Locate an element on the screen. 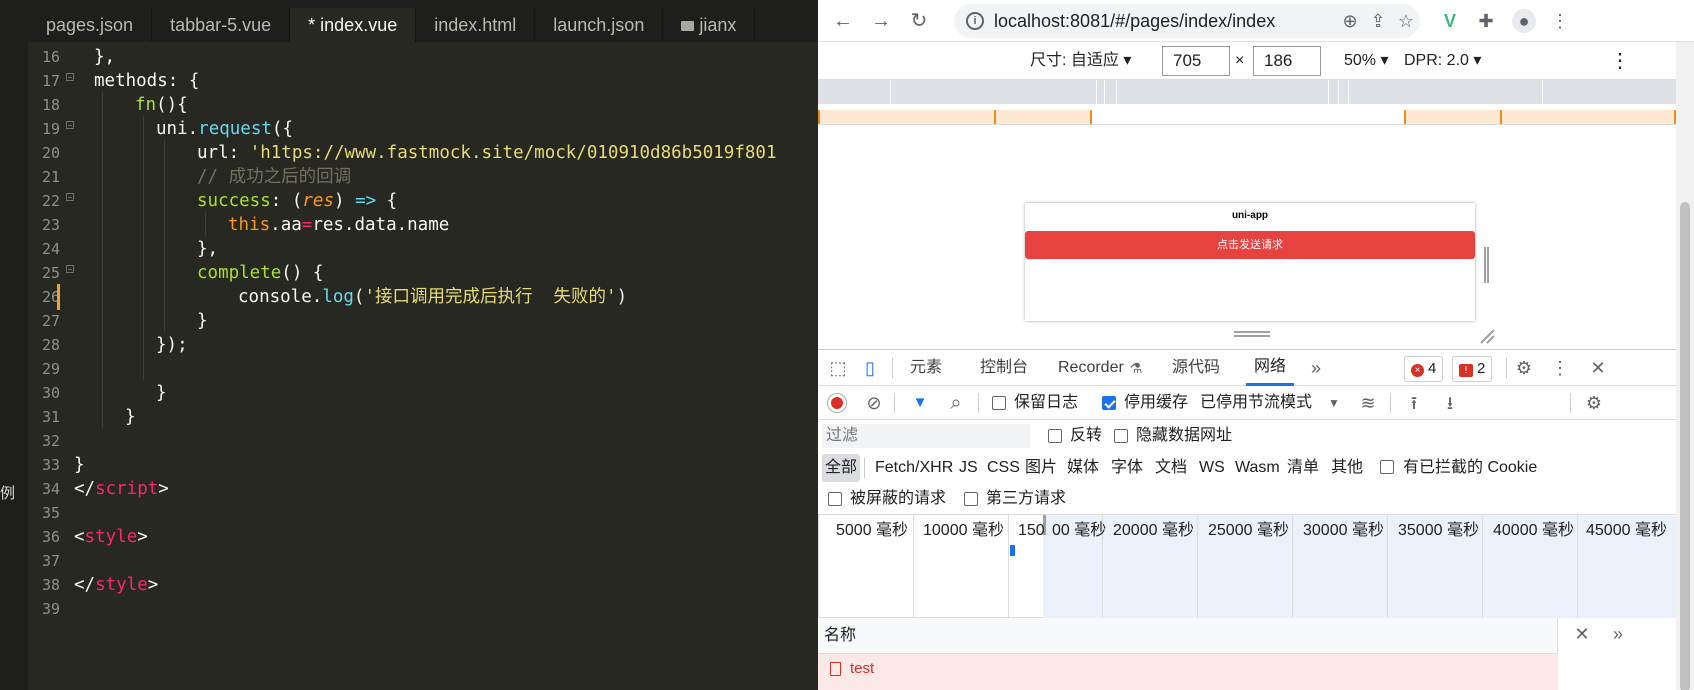  network-conditions-icon: ≋ is located at coordinates (1368, 403).